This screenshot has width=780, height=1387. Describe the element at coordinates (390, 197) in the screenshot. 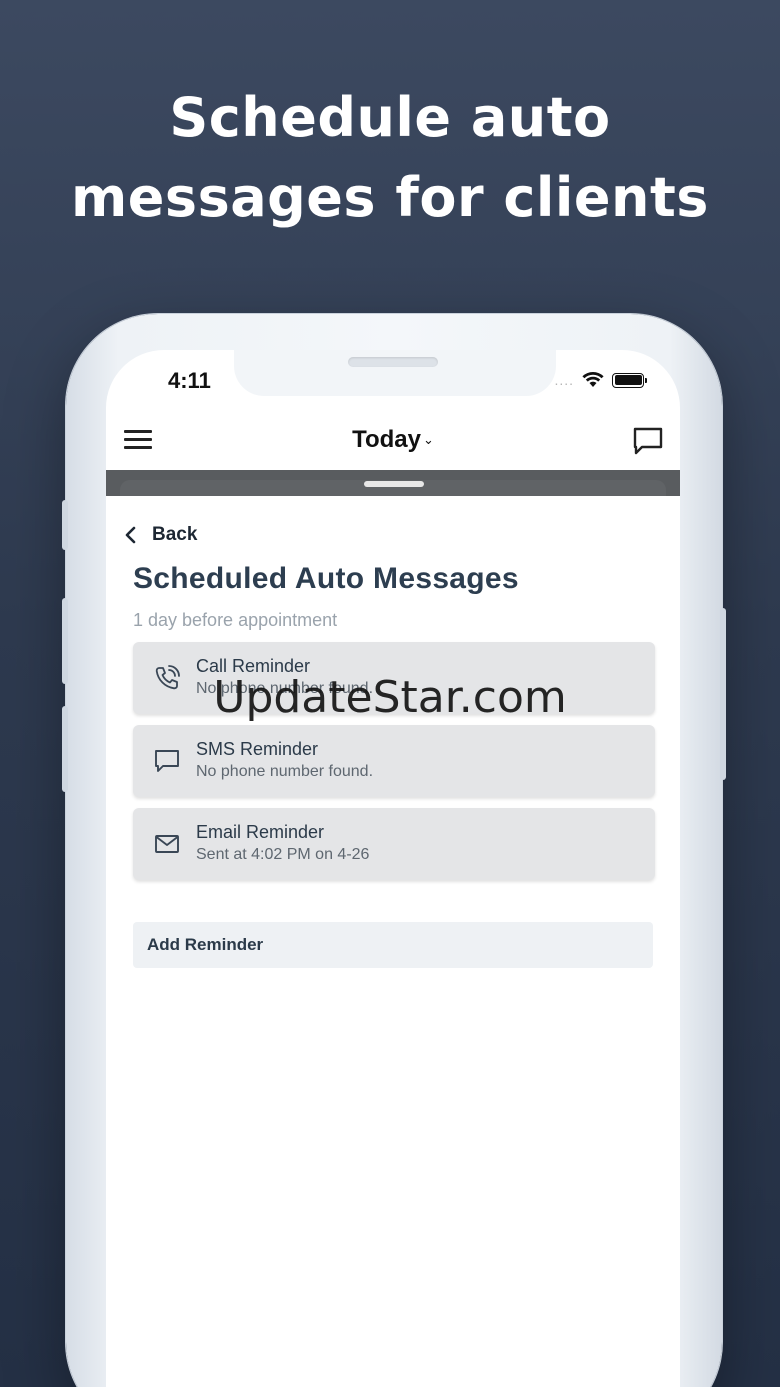

I see `headline-line-2: messages for clients` at that location.